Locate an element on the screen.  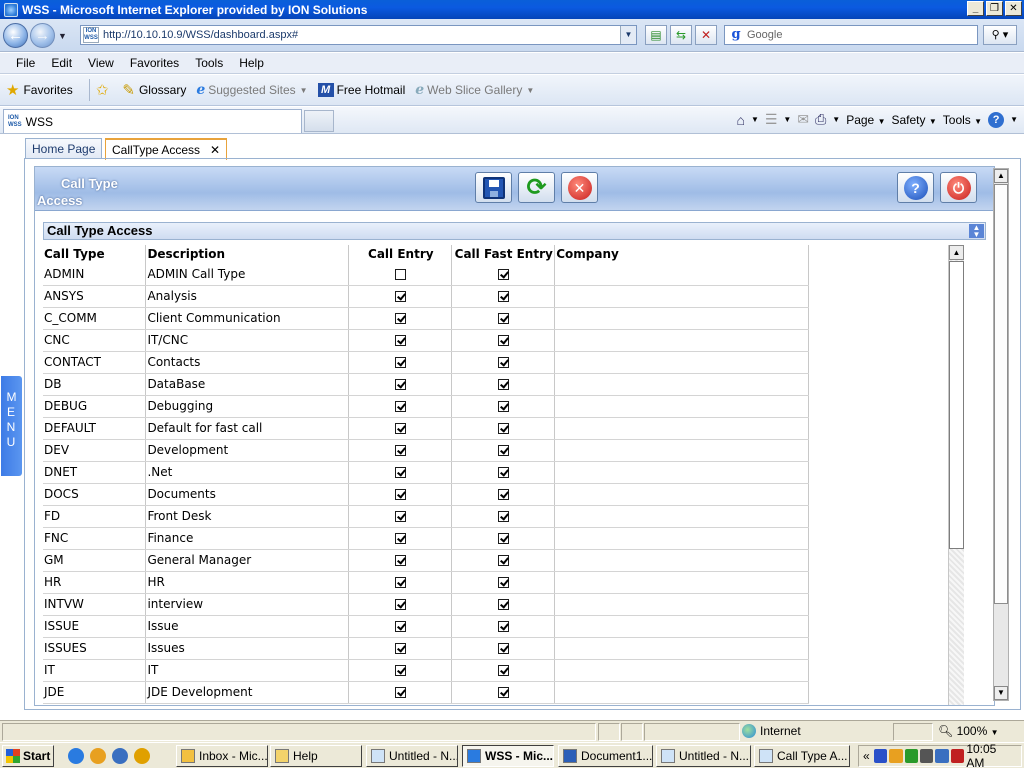
table-row: DEV Development is located at coordinates (426, 450).